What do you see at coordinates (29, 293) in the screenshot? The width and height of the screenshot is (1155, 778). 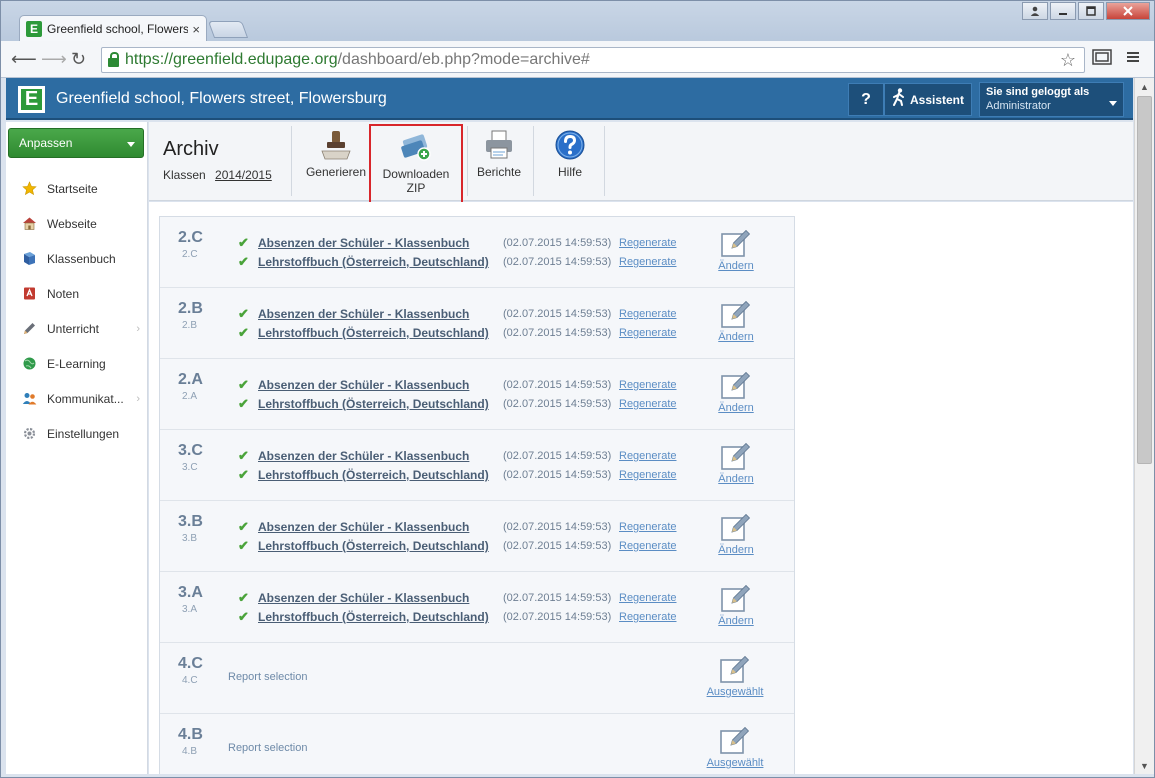 I see `grades-icon` at bounding box center [29, 293].